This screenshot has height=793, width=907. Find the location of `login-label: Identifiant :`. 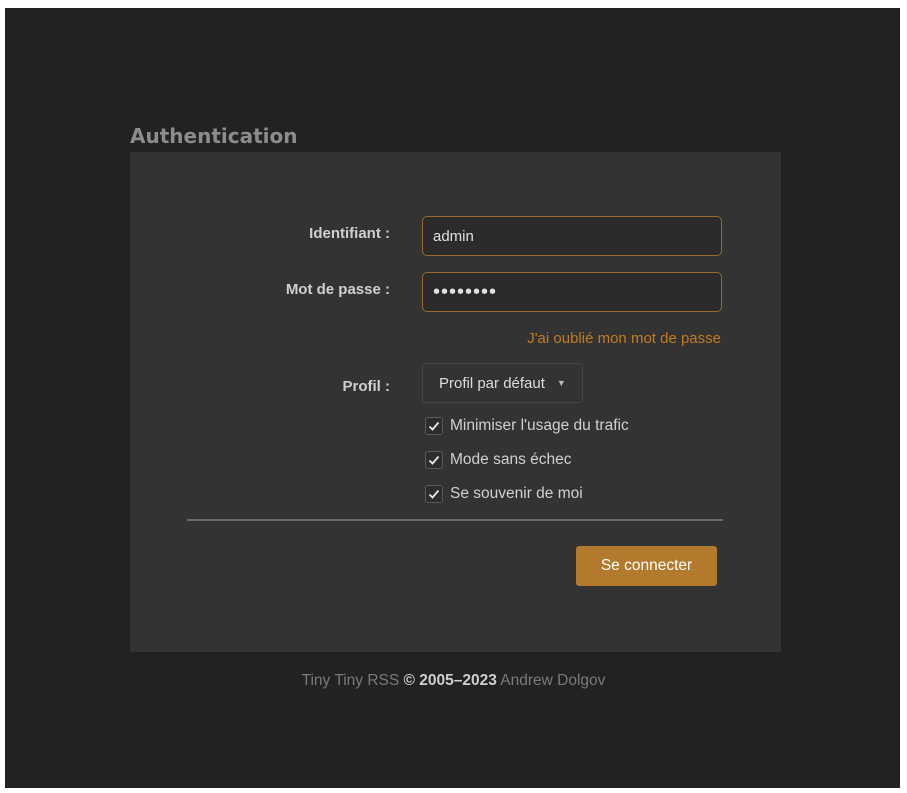

login-label: Identifiant : is located at coordinates (349, 233).